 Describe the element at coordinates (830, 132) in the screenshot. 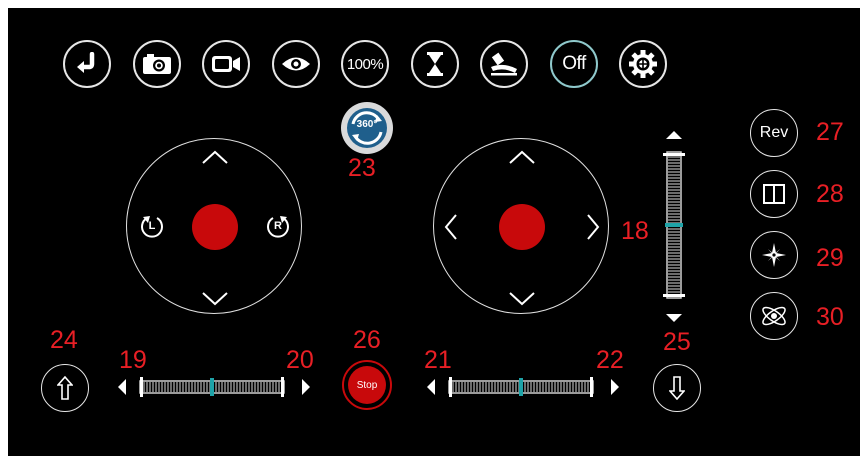

I see `marker-27: 27` at that location.